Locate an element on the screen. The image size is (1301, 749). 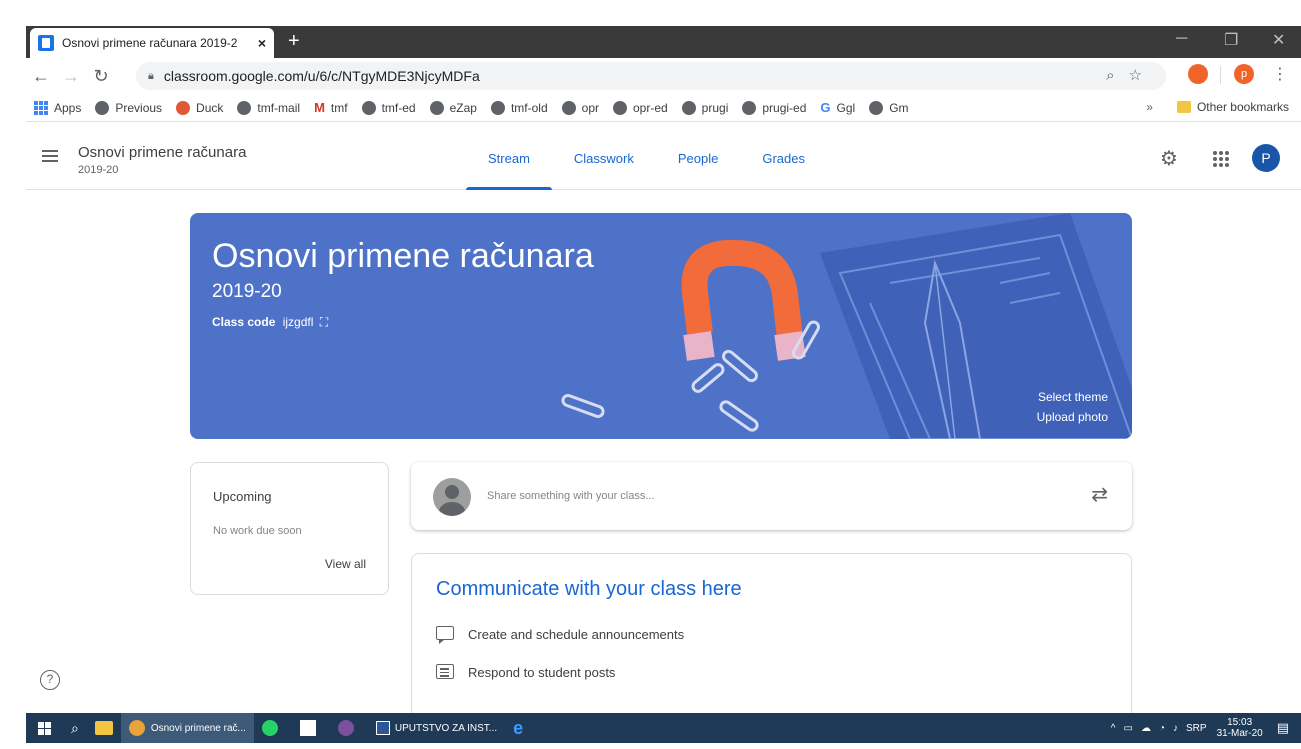
bookmarks-overflow-button: » is located at coordinates (1149, 107).